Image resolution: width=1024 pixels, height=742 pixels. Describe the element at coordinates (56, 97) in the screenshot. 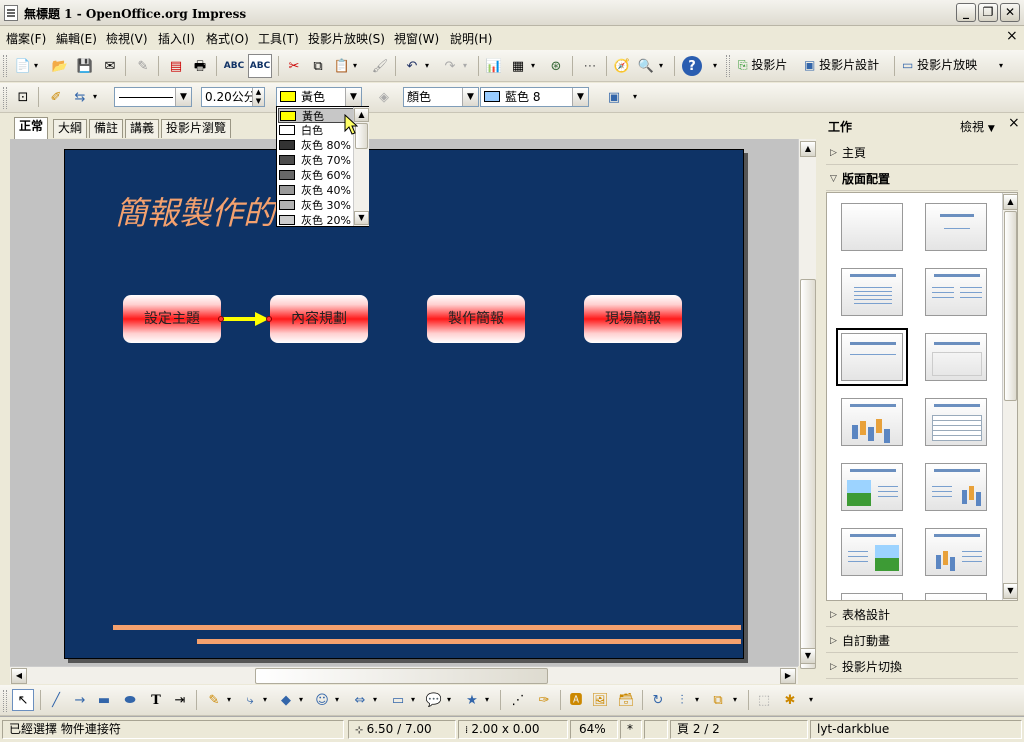

I see `line-icon: ✐` at that location.